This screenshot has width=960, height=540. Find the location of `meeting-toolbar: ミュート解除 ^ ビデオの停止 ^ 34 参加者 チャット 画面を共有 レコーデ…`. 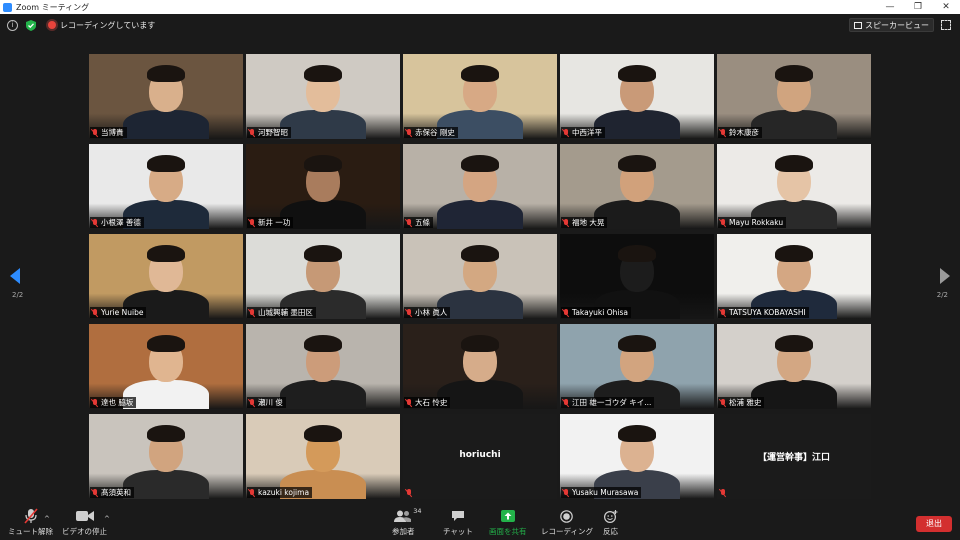

meeting-toolbar: ミュート解除 ^ ビデオの停止 ^ 34 参加者 チャット 画面を共有 レコーデ… is located at coordinates (480, 522).